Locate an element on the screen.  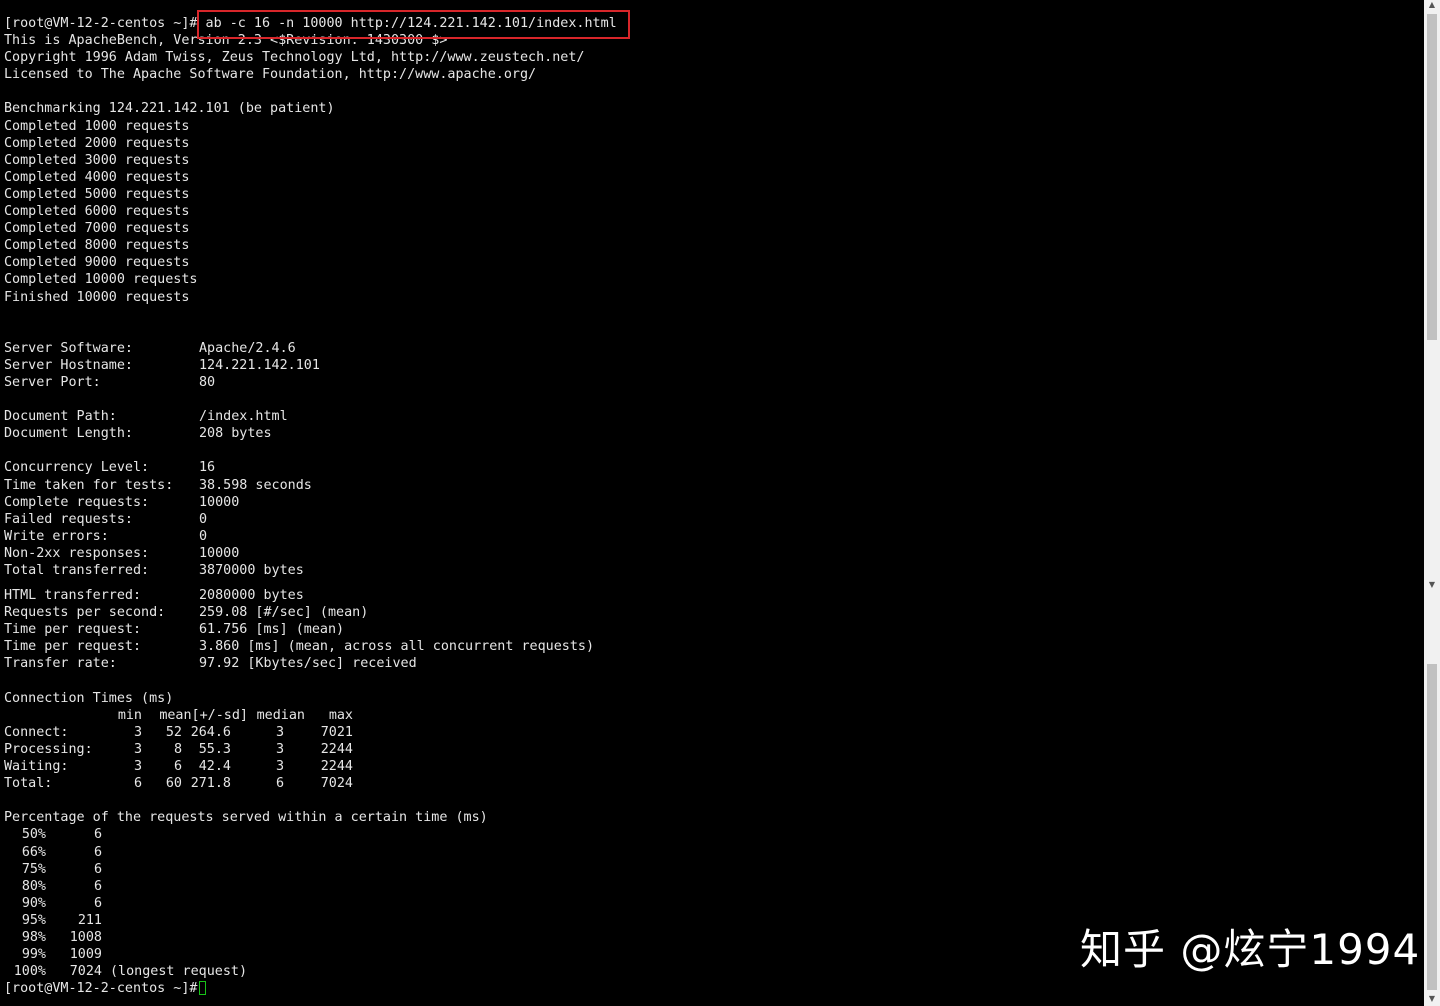
scroll-up-arrow-icon: ▲ is located at coordinates (1432, 4).